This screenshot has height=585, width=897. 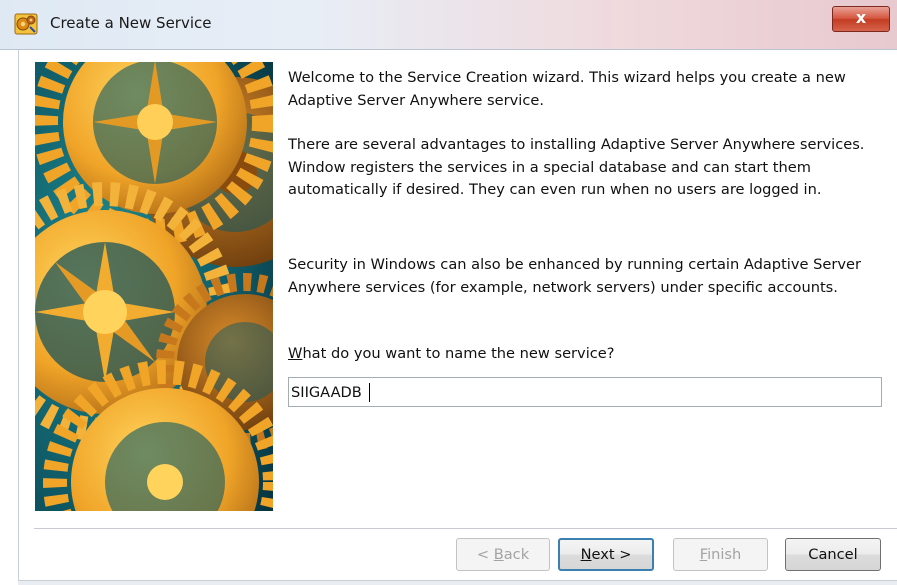 I want to click on close-button: x, so click(x=861, y=19).